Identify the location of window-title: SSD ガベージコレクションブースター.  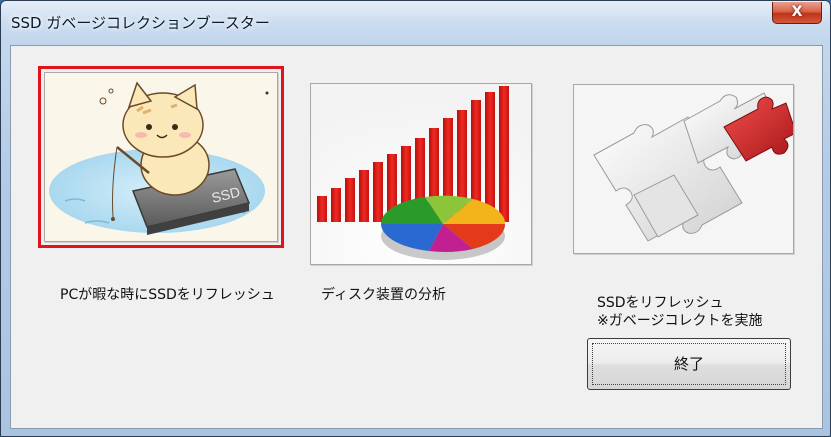
(140, 23).